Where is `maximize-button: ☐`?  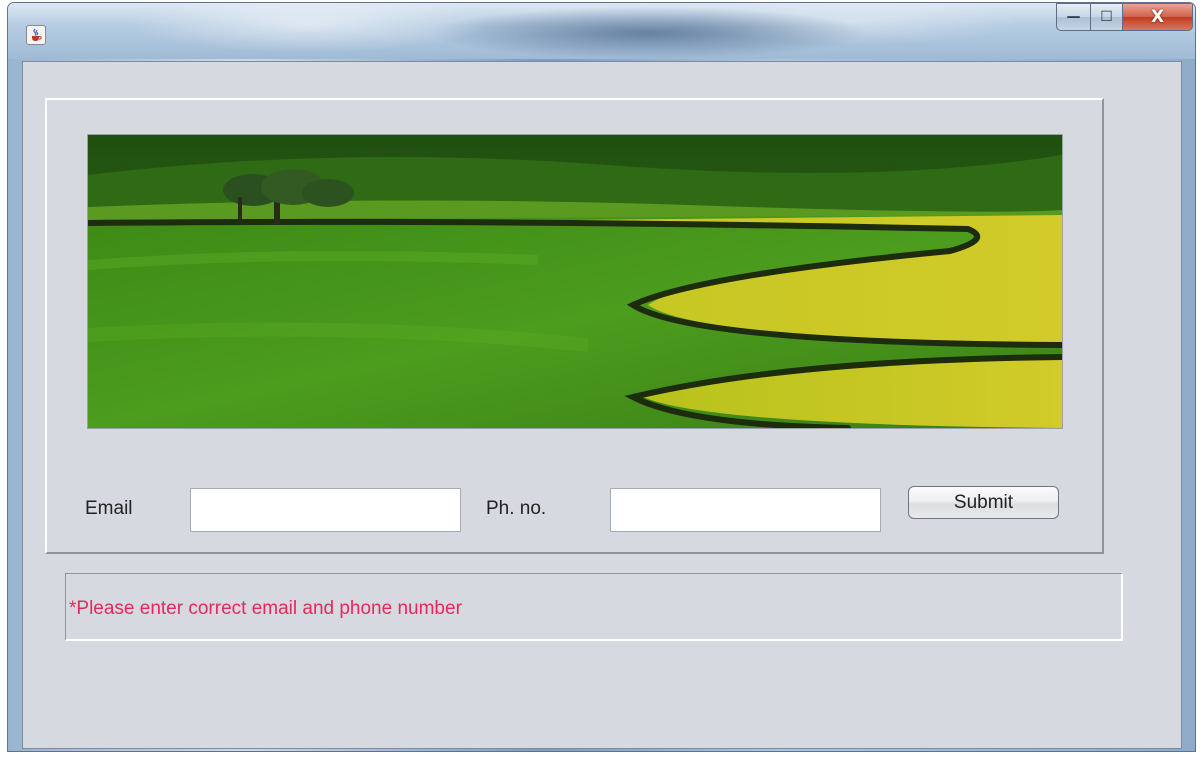 maximize-button: ☐ is located at coordinates (1107, 17).